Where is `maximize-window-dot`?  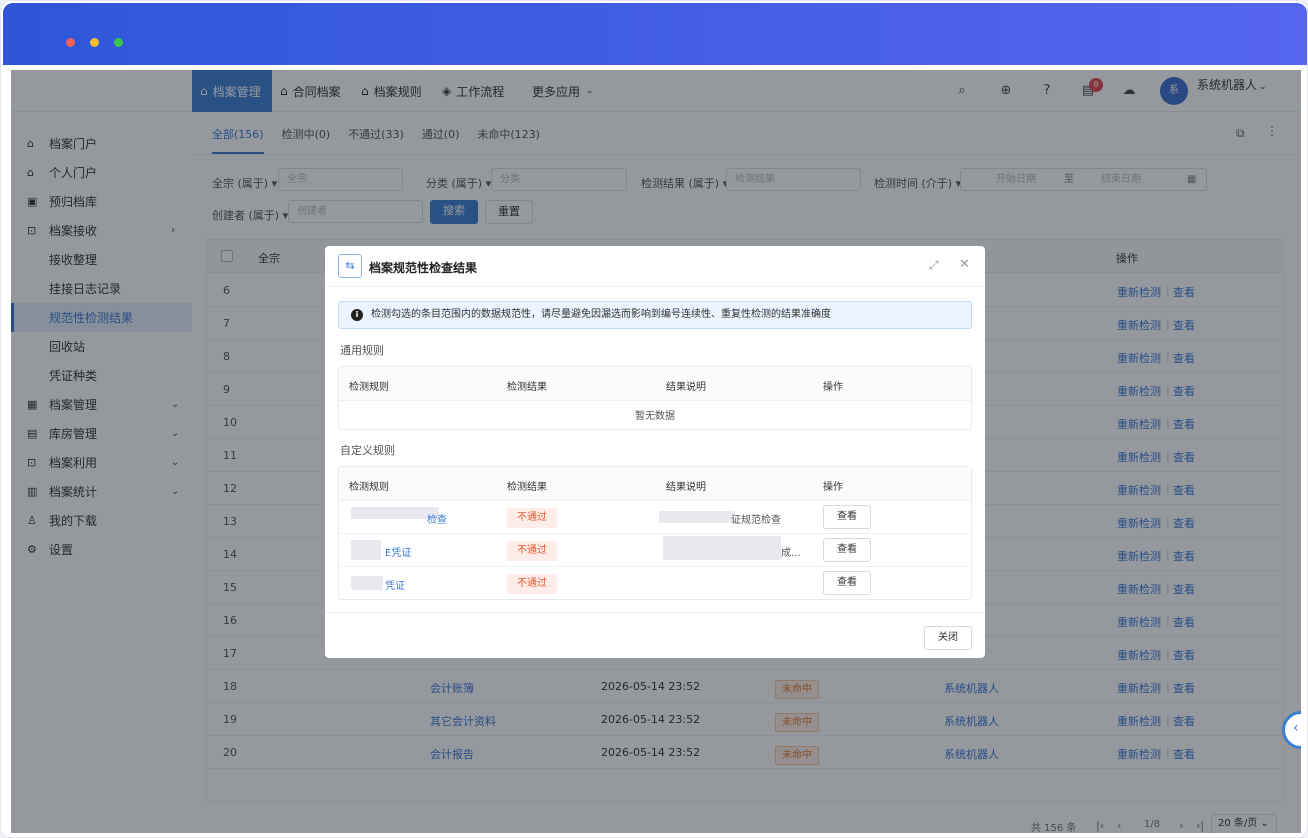
maximize-window-dot is located at coordinates (118, 42).